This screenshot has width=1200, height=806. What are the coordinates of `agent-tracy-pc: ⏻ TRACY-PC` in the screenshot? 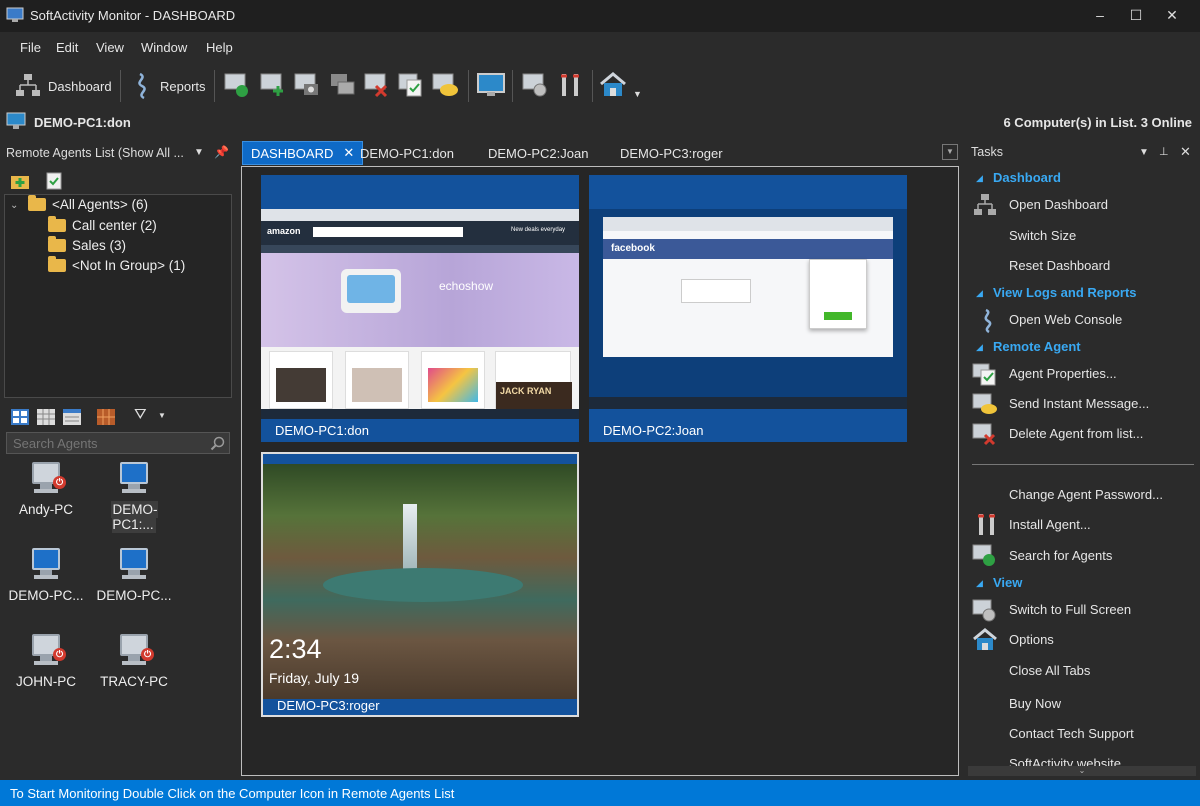 It's located at (134, 661).